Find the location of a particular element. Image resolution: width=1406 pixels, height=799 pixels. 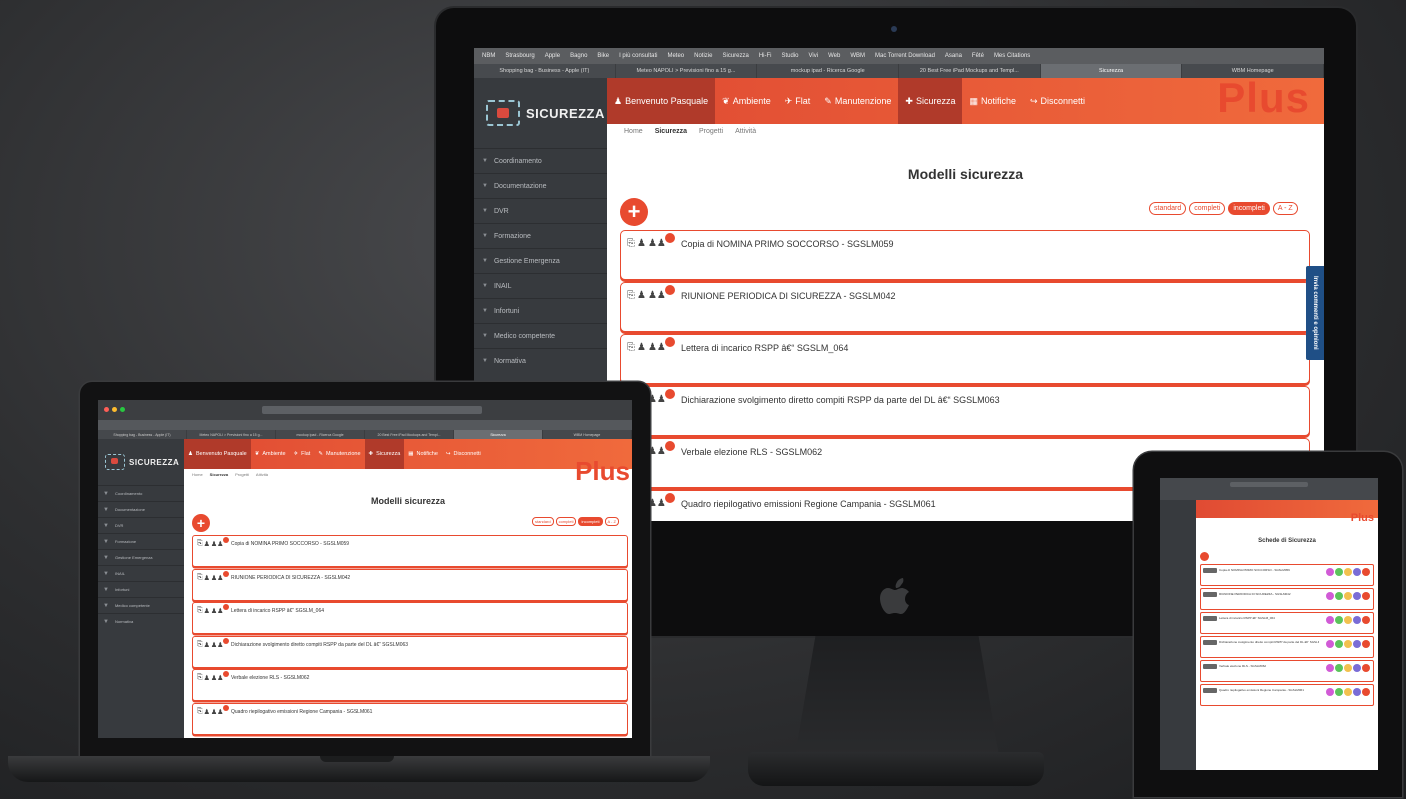

sidebar-item: ▼ Coordinamento is located at coordinates (540, 160).